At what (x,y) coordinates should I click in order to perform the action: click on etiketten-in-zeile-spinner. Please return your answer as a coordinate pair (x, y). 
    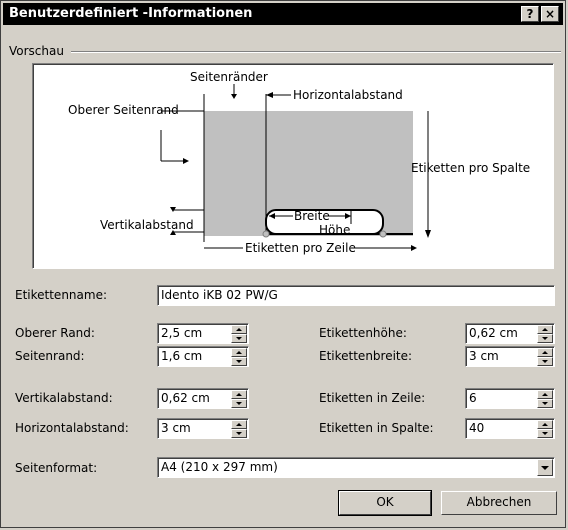
    Looking at the image, I should click on (545, 399).